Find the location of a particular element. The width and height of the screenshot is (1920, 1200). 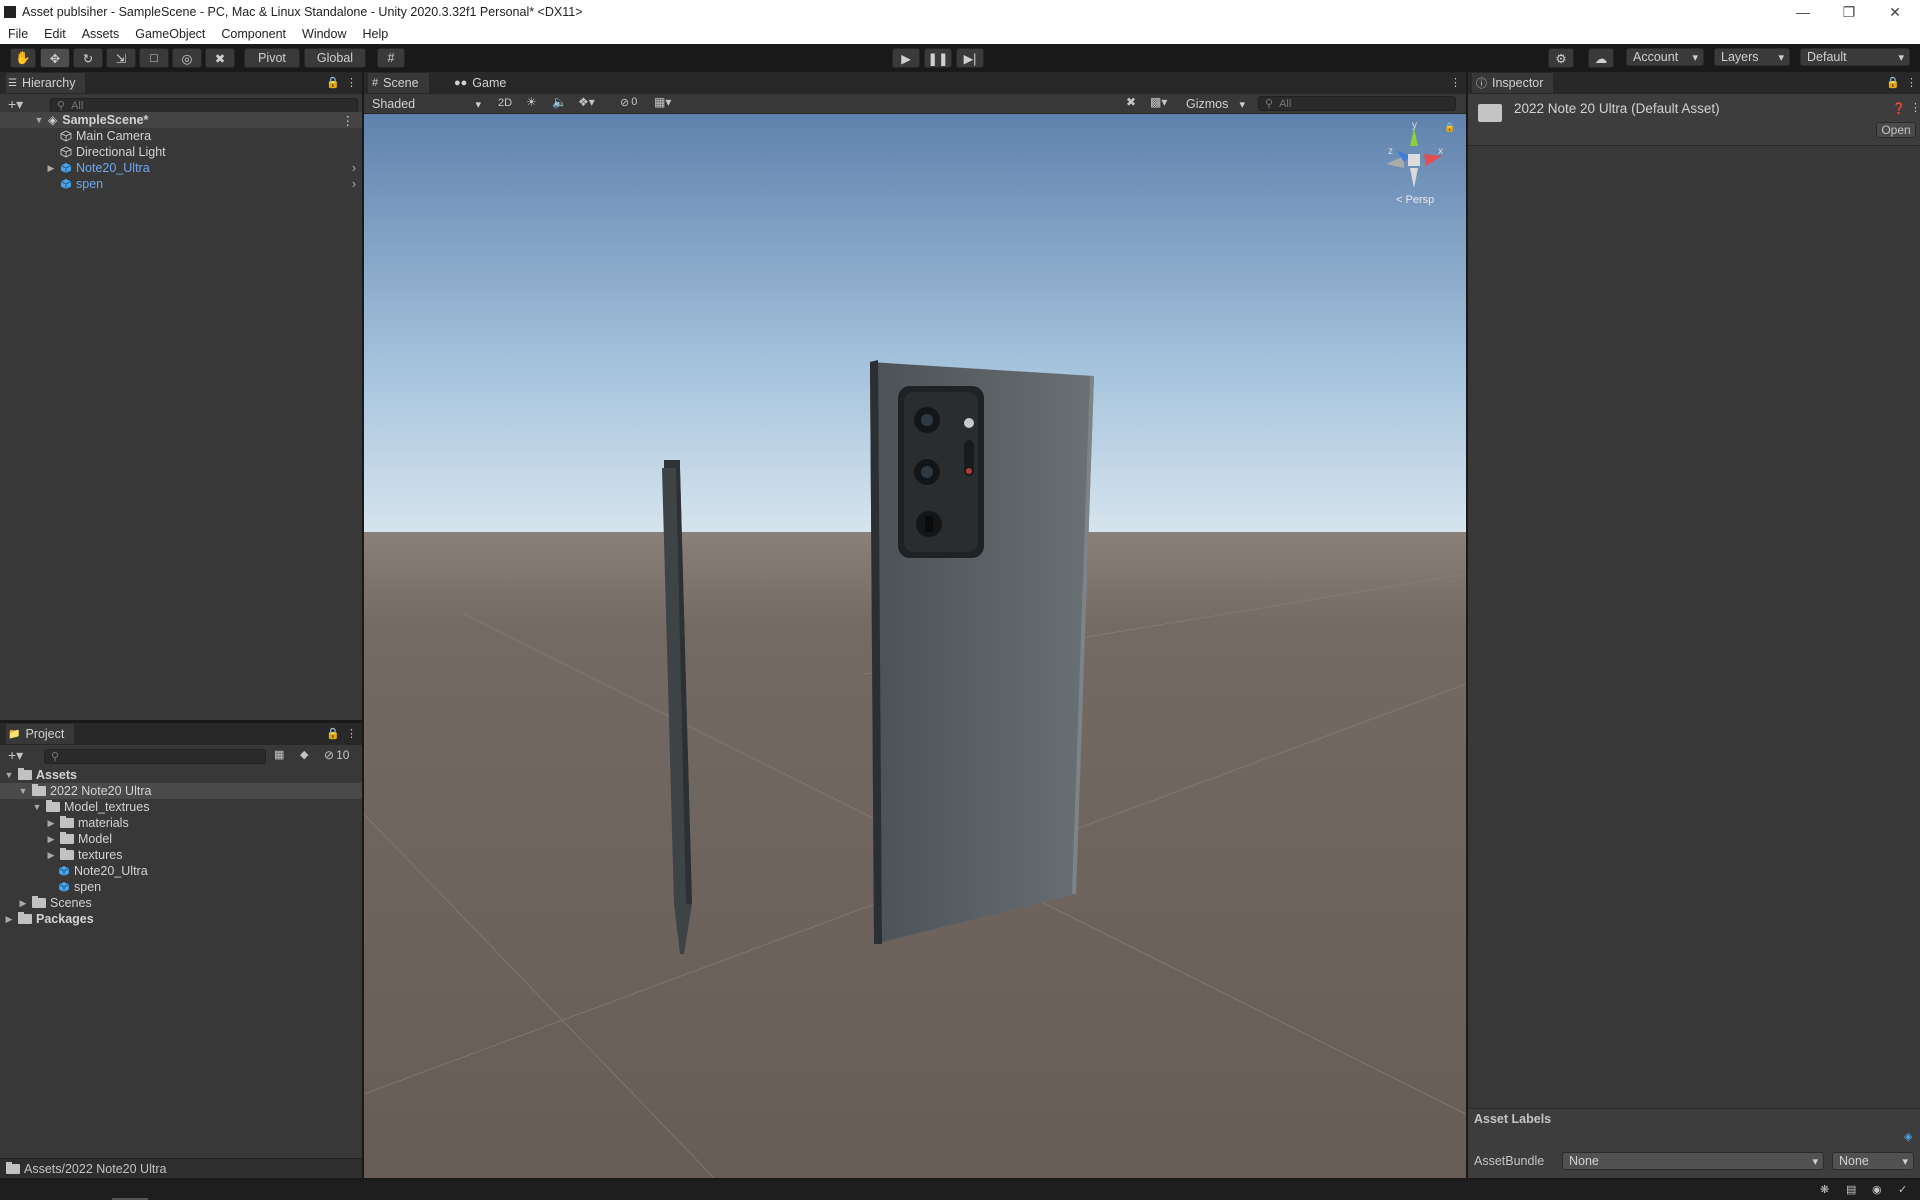

scene-row: ▼ ◈ SampleScene* ⋮ is located at coordinates (181, 120).